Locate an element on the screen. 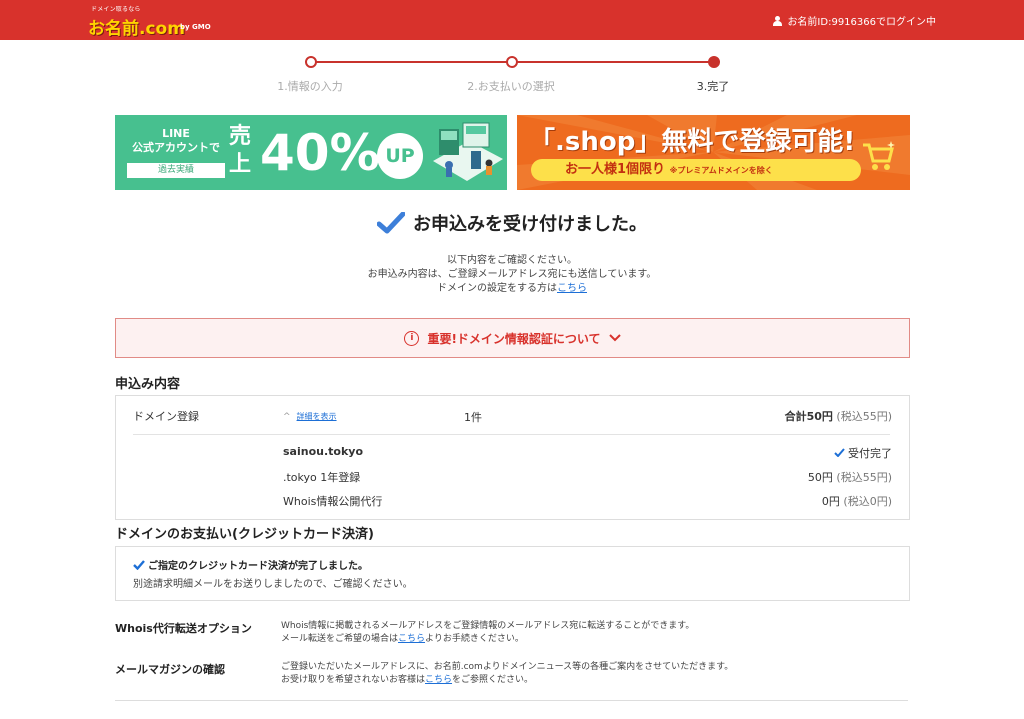  mail-magazine-link: こちら is located at coordinates (438, 680).